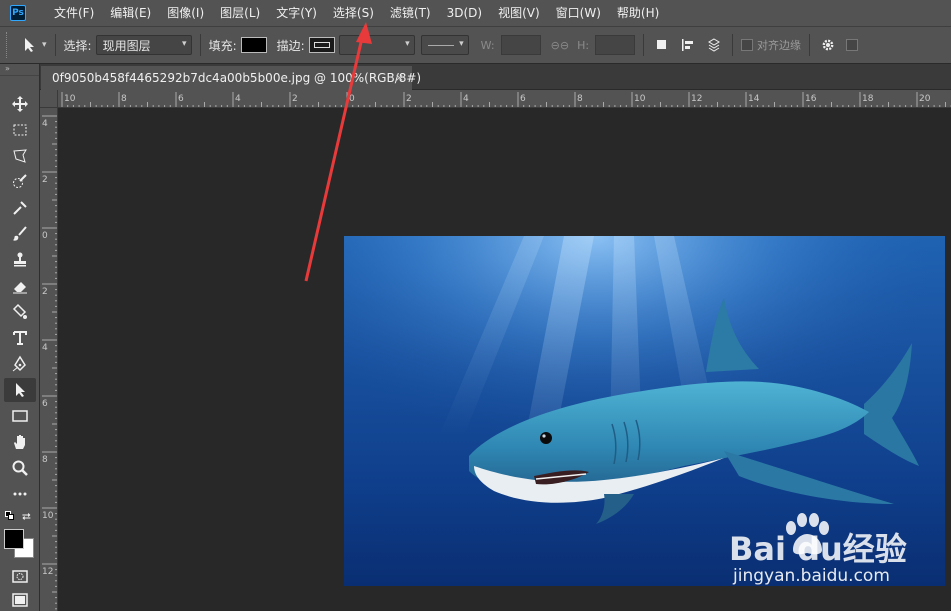 The image size is (951, 611). Describe the element at coordinates (364, 33) in the screenshot. I see `annotation-arrow-head` at that location.